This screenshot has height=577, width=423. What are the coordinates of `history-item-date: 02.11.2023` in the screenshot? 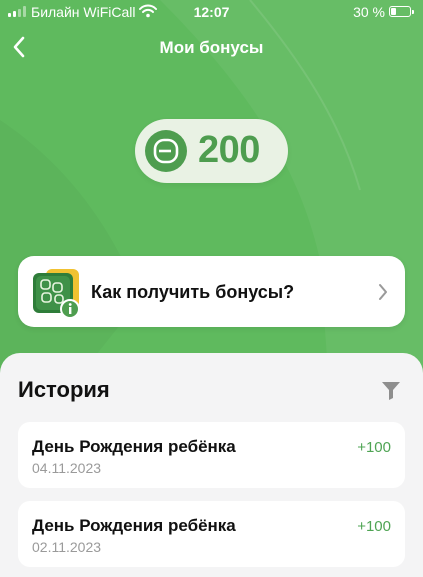 It's located at (67, 547).